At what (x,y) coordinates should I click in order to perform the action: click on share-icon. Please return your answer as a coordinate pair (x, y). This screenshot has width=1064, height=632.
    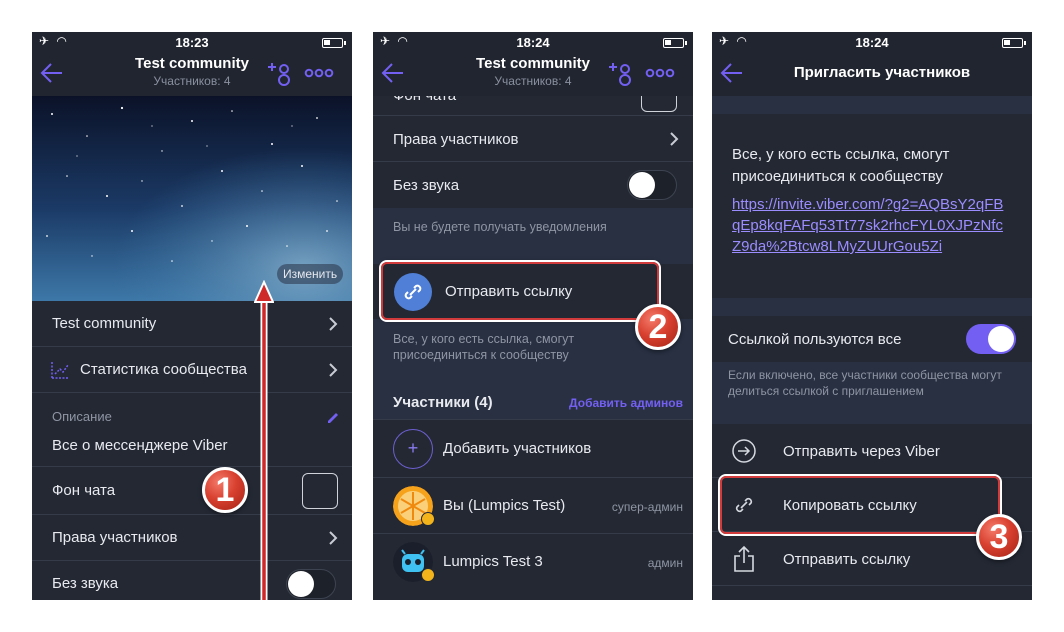
    Looking at the image, I should click on (744, 558).